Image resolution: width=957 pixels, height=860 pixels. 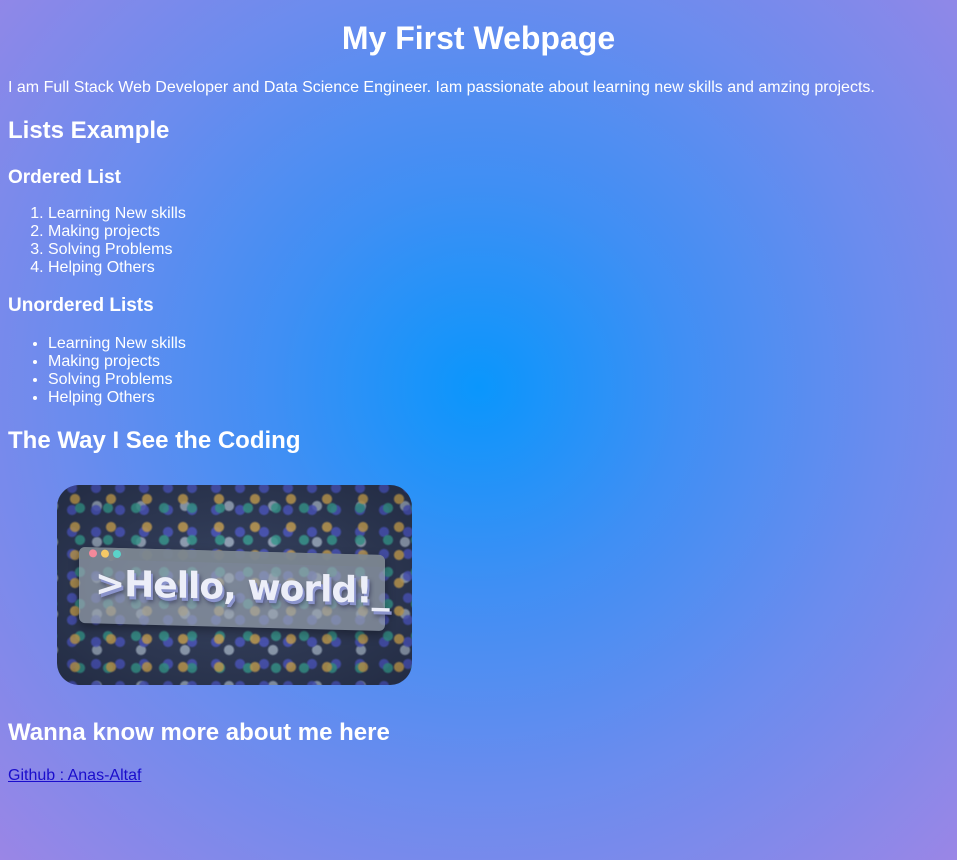 I want to click on ordered-list-heading: Ordered List, so click(x=64, y=177).